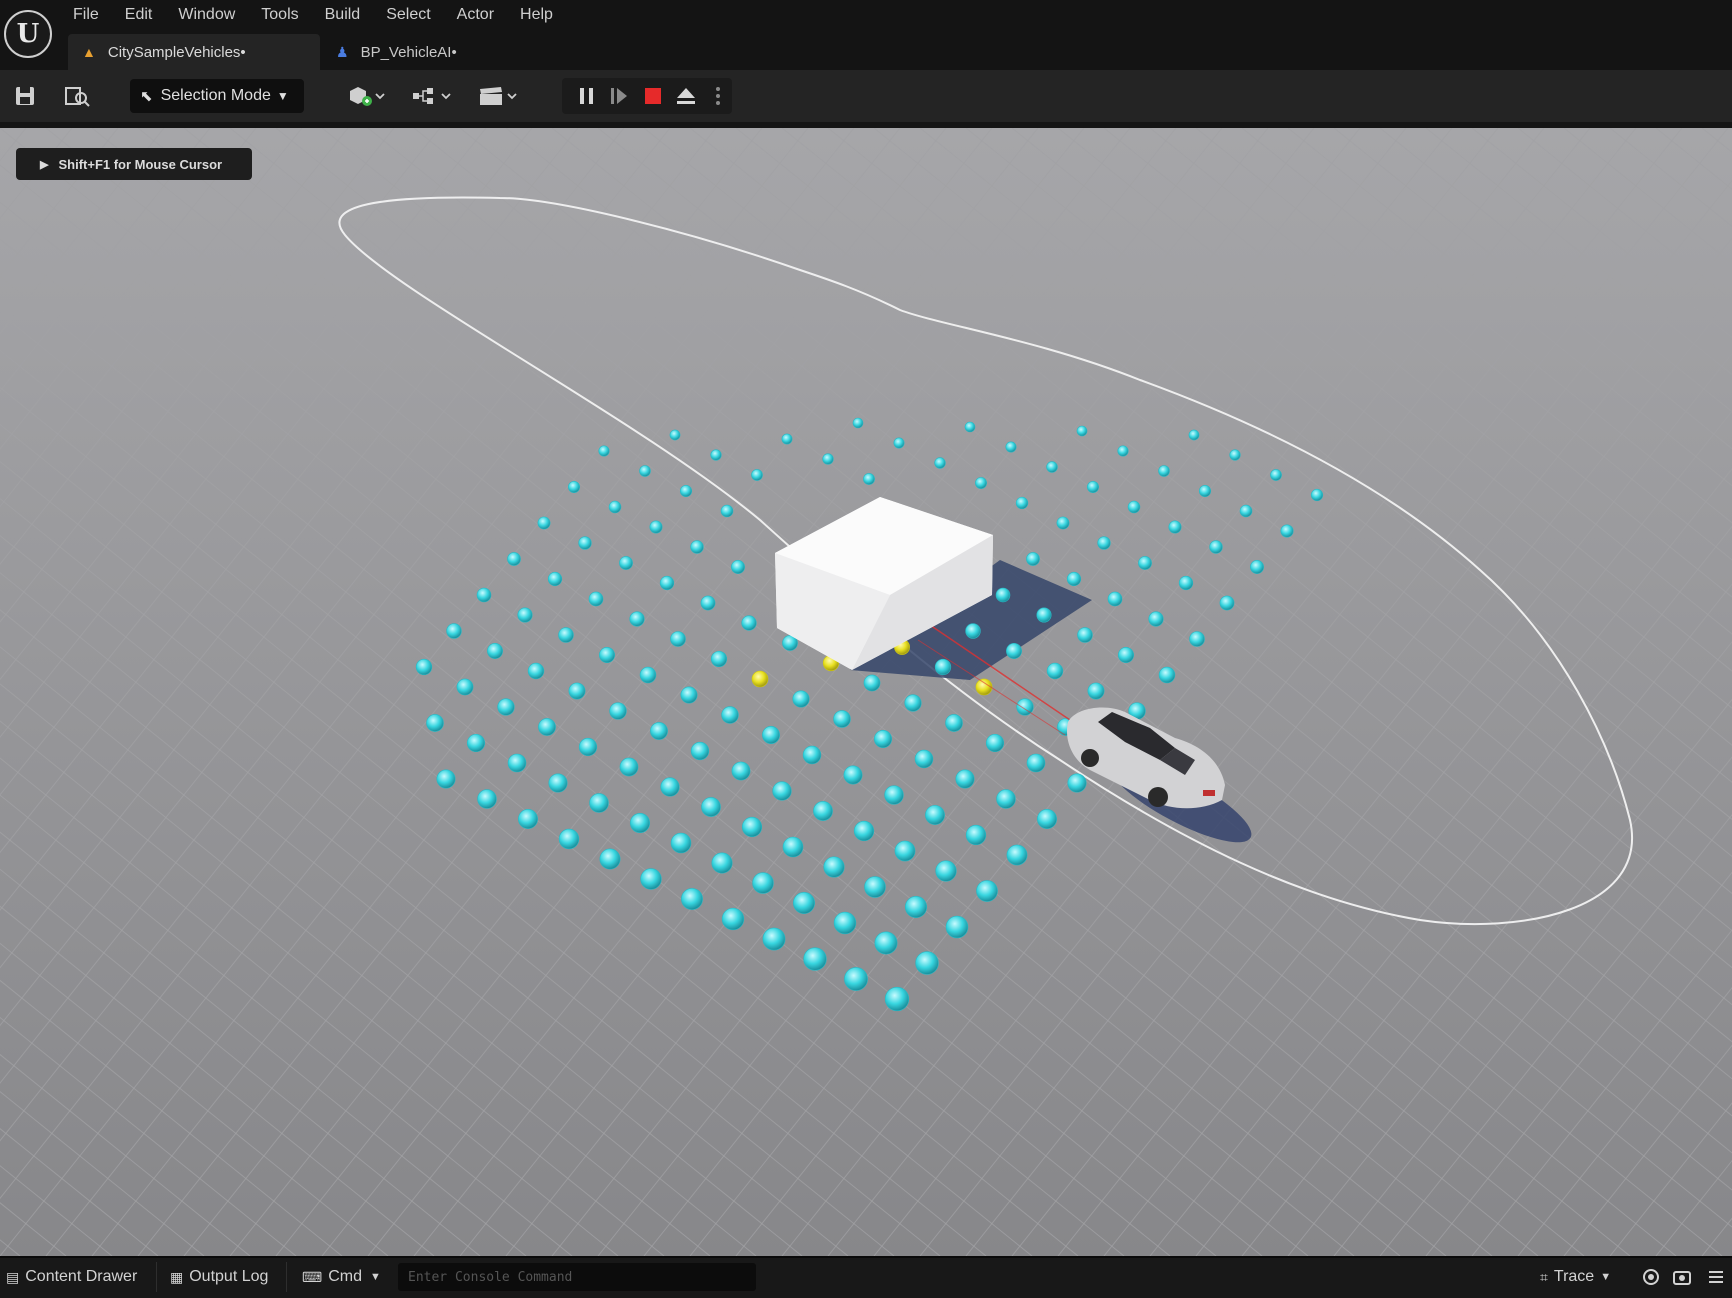  I want to click on menu-tools: Tools, so click(279, 15).